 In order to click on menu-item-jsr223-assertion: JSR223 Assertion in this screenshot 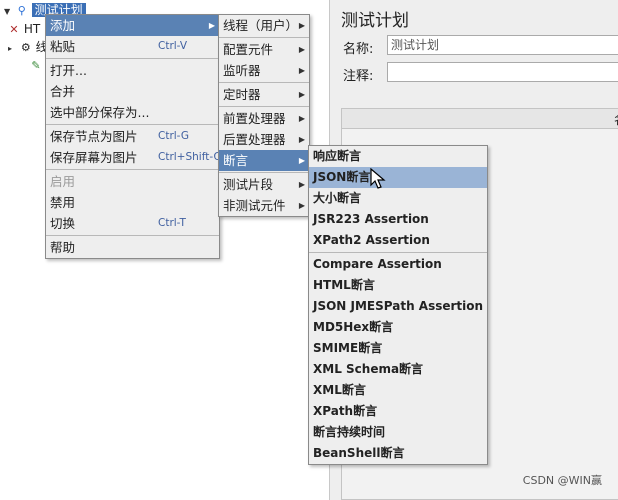, I will do `click(398, 219)`.